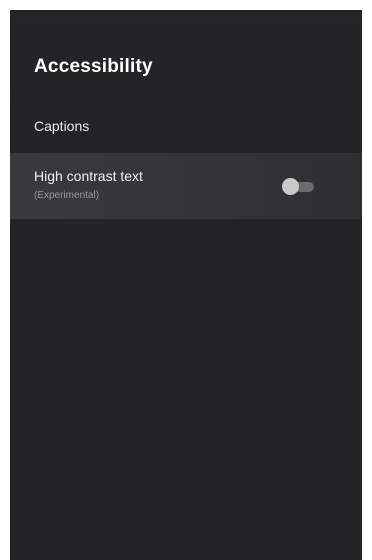 This screenshot has height=560, width=372. What do you see at coordinates (186, 127) in the screenshot?
I see `captions-setting-item: Captions` at bounding box center [186, 127].